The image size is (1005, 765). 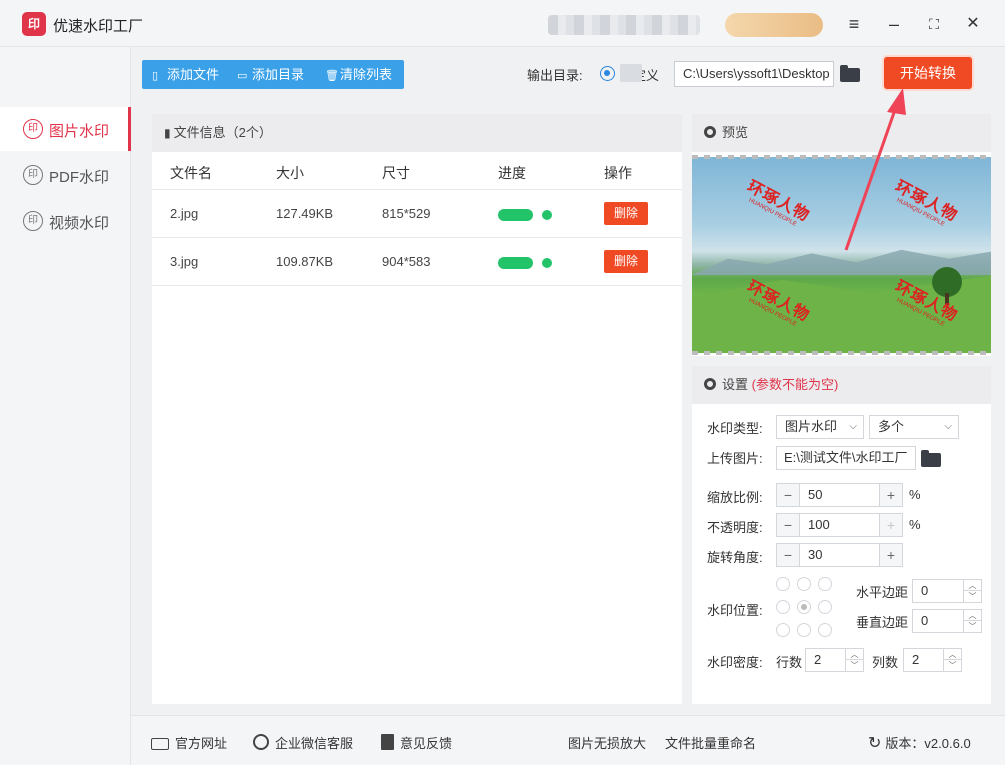 What do you see at coordinates (167, 133) in the screenshot?
I see `document-icon: ▮` at bounding box center [167, 133].